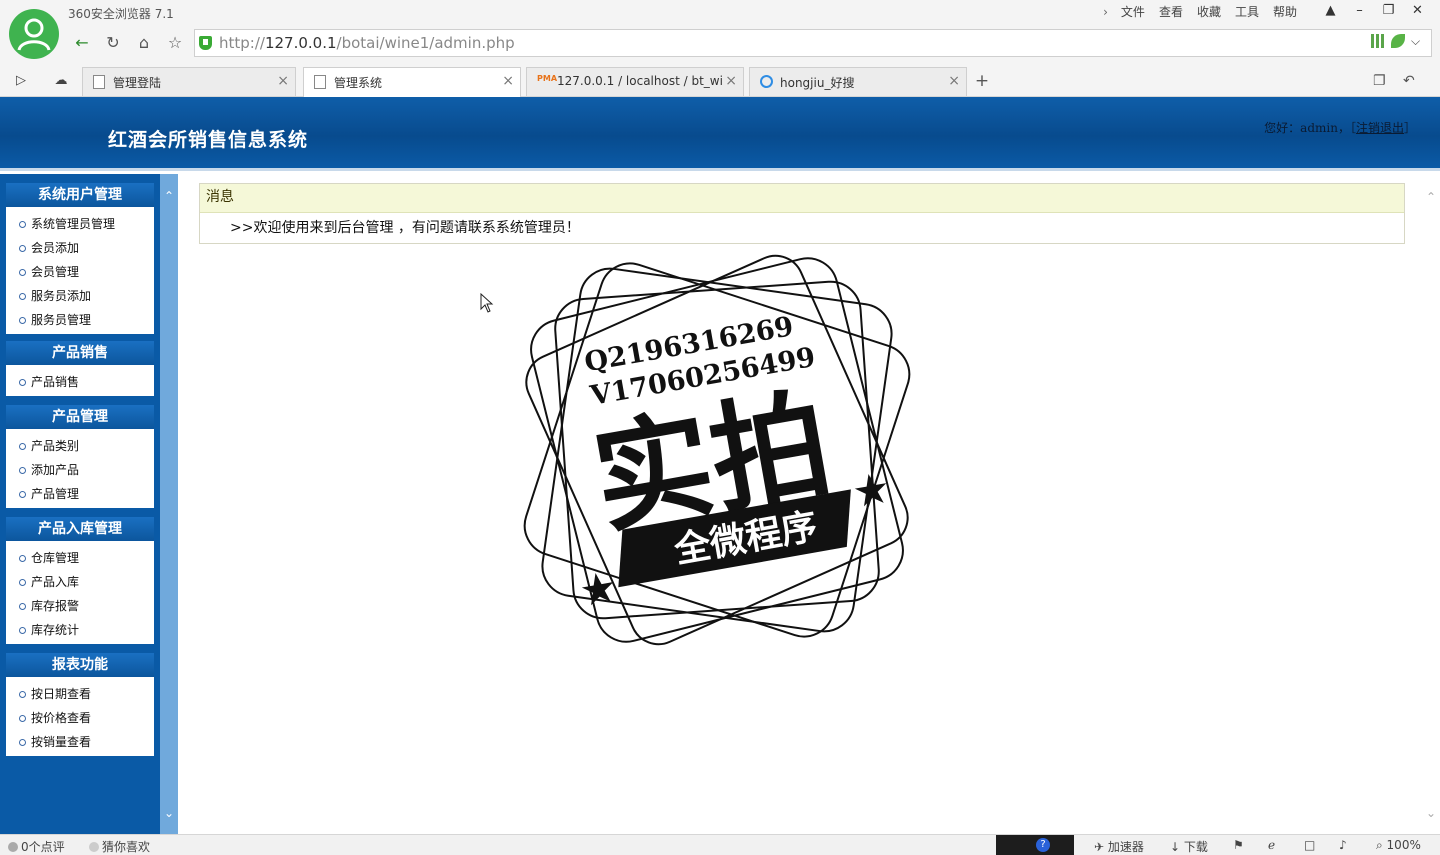  Describe the element at coordinates (1035, 845) in the screenshot. I see `ime-toolbar: ?` at that location.